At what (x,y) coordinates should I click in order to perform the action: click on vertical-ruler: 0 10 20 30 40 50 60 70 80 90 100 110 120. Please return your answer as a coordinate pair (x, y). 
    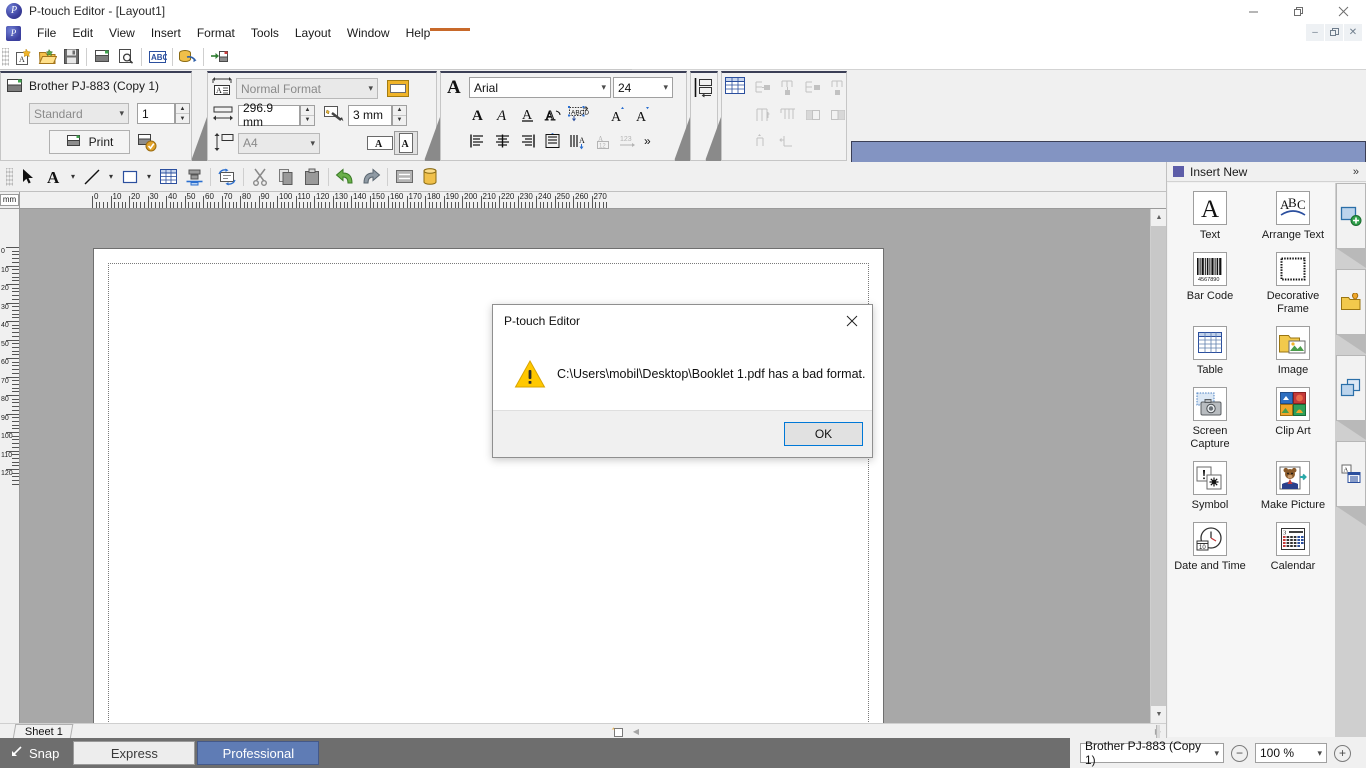
    Looking at the image, I should click on (10, 466).